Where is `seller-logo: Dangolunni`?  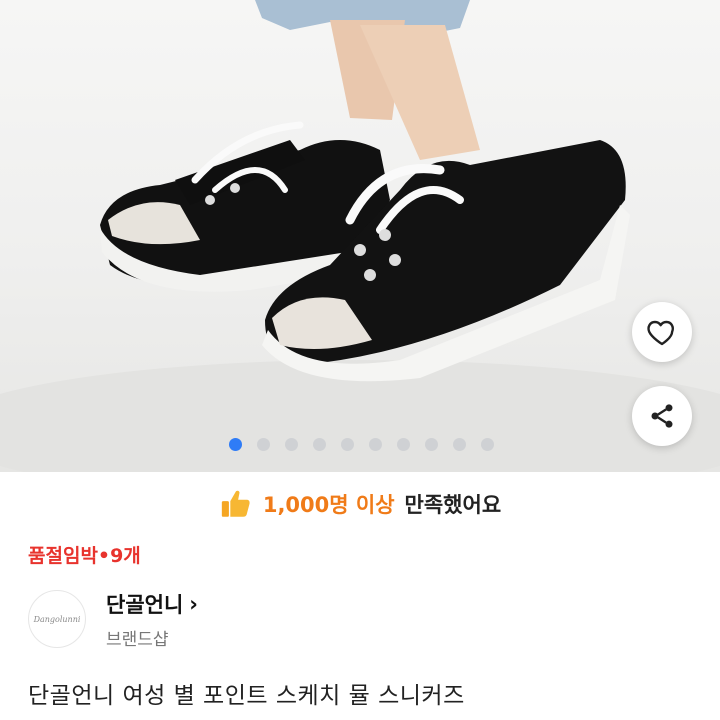 seller-logo: Dangolunni is located at coordinates (57, 619).